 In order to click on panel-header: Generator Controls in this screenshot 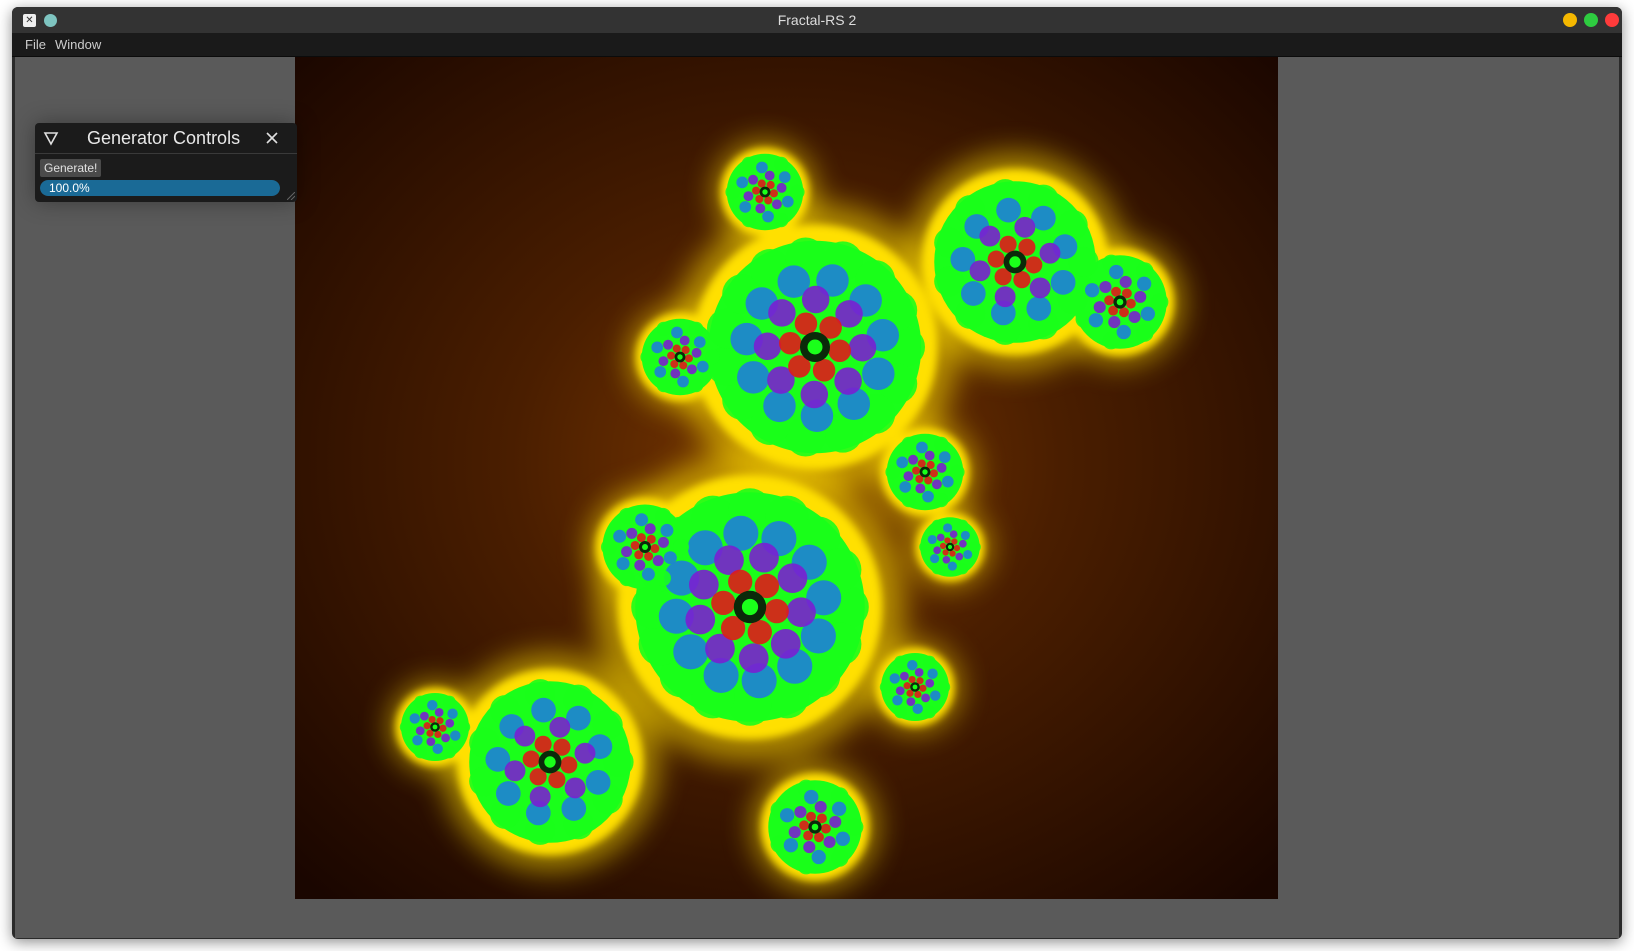, I will do `click(166, 138)`.